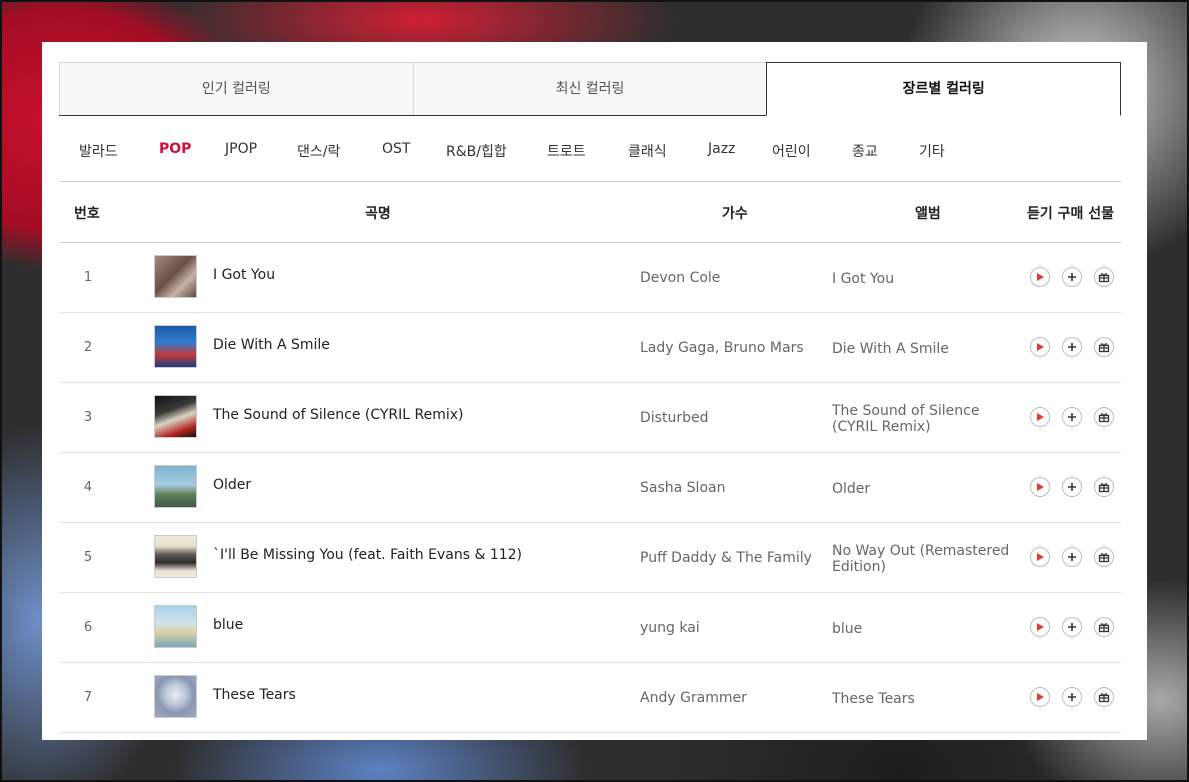 This screenshot has width=1189, height=782. Describe the element at coordinates (928, 559) in the screenshot. I see `song-album: No Way Out (Remastered Edition)` at that location.